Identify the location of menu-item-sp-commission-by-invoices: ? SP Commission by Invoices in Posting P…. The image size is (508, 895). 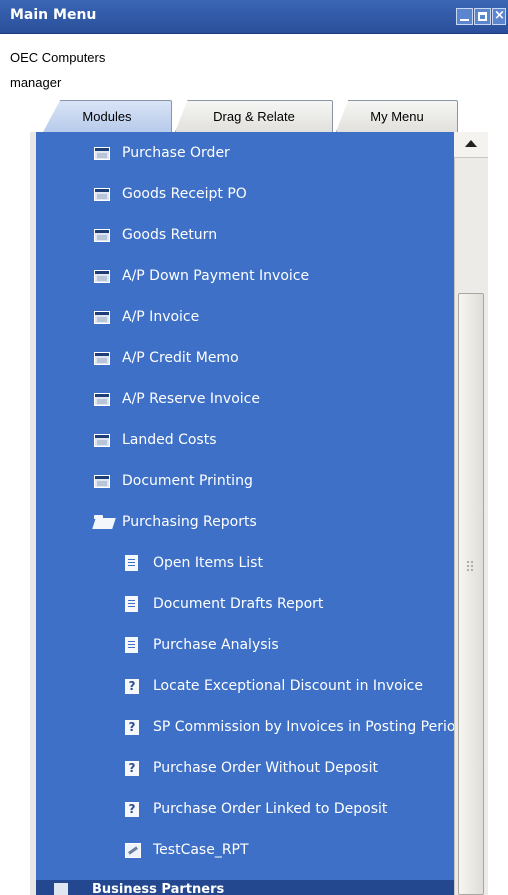
(293, 727).